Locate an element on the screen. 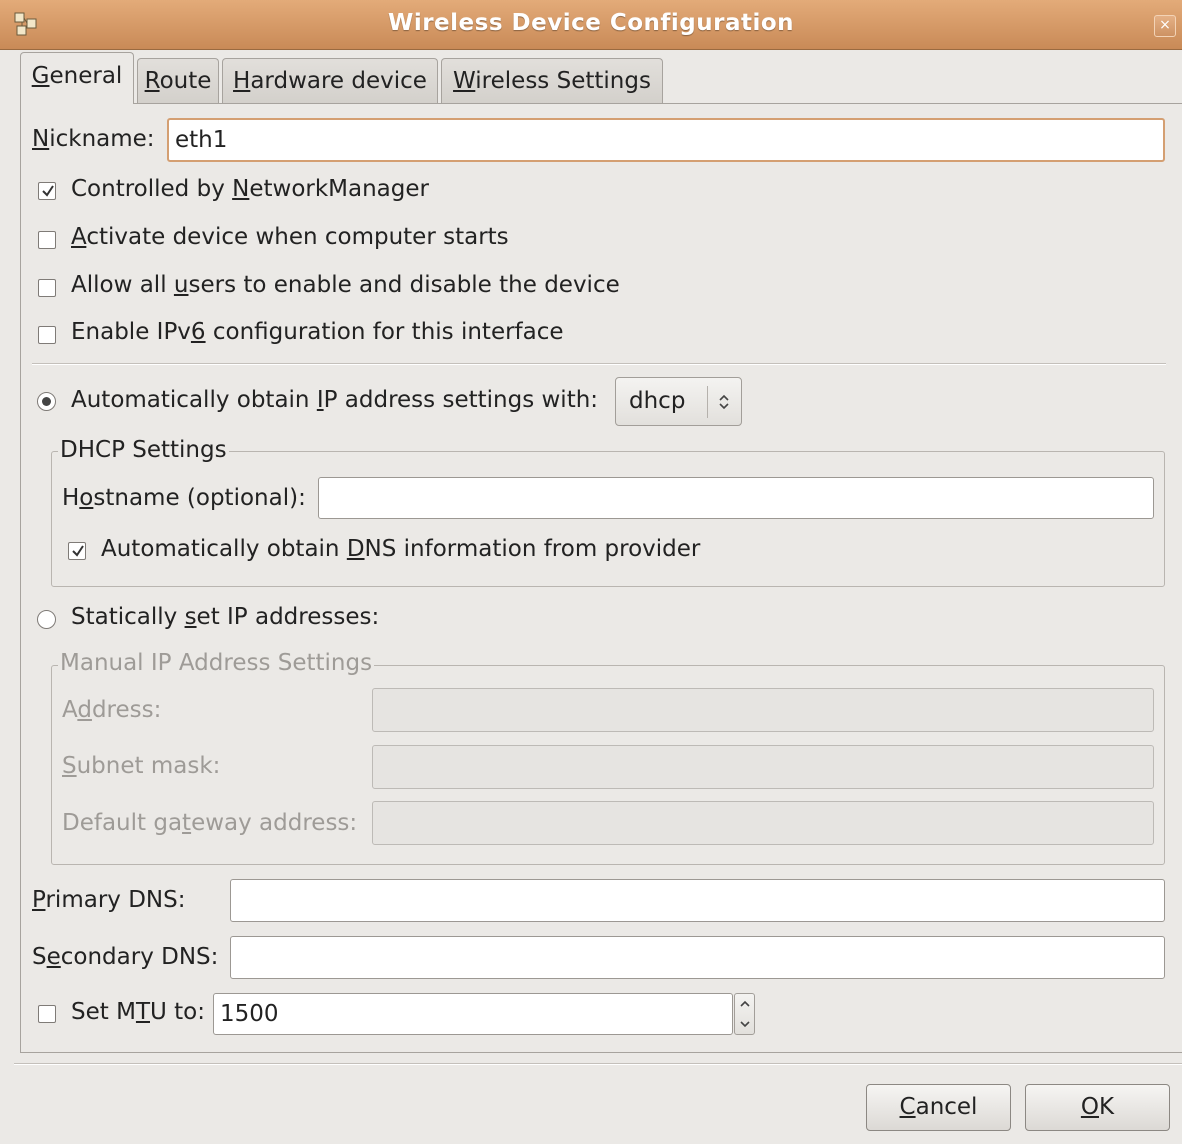 The height and width of the screenshot is (1144, 1182). static-ip-radio is located at coordinates (46, 619).